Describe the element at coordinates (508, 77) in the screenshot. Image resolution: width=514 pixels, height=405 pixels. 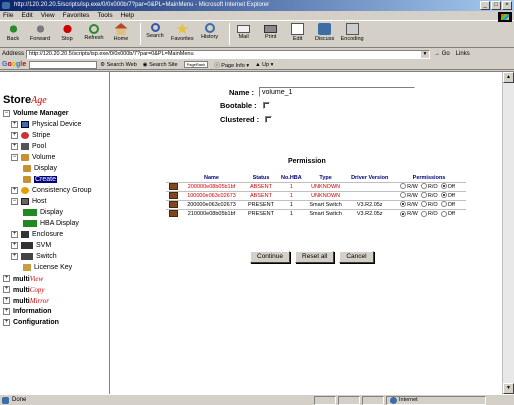
I see `scroll-up-icon: ▲` at that location.